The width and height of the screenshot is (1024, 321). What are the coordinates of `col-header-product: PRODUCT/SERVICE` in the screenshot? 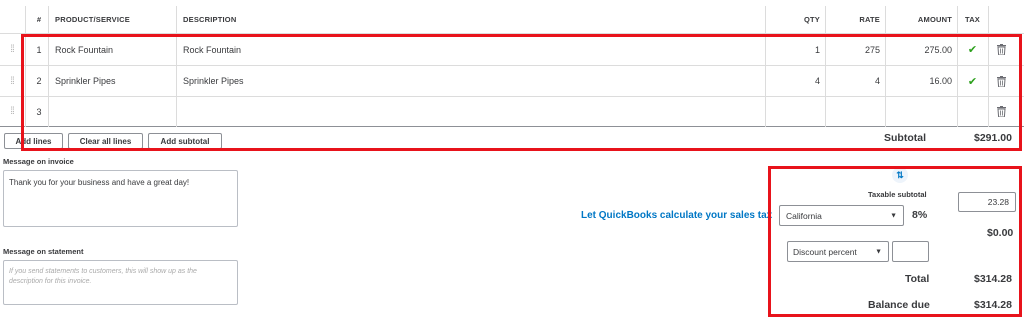 It's located at (92, 19).